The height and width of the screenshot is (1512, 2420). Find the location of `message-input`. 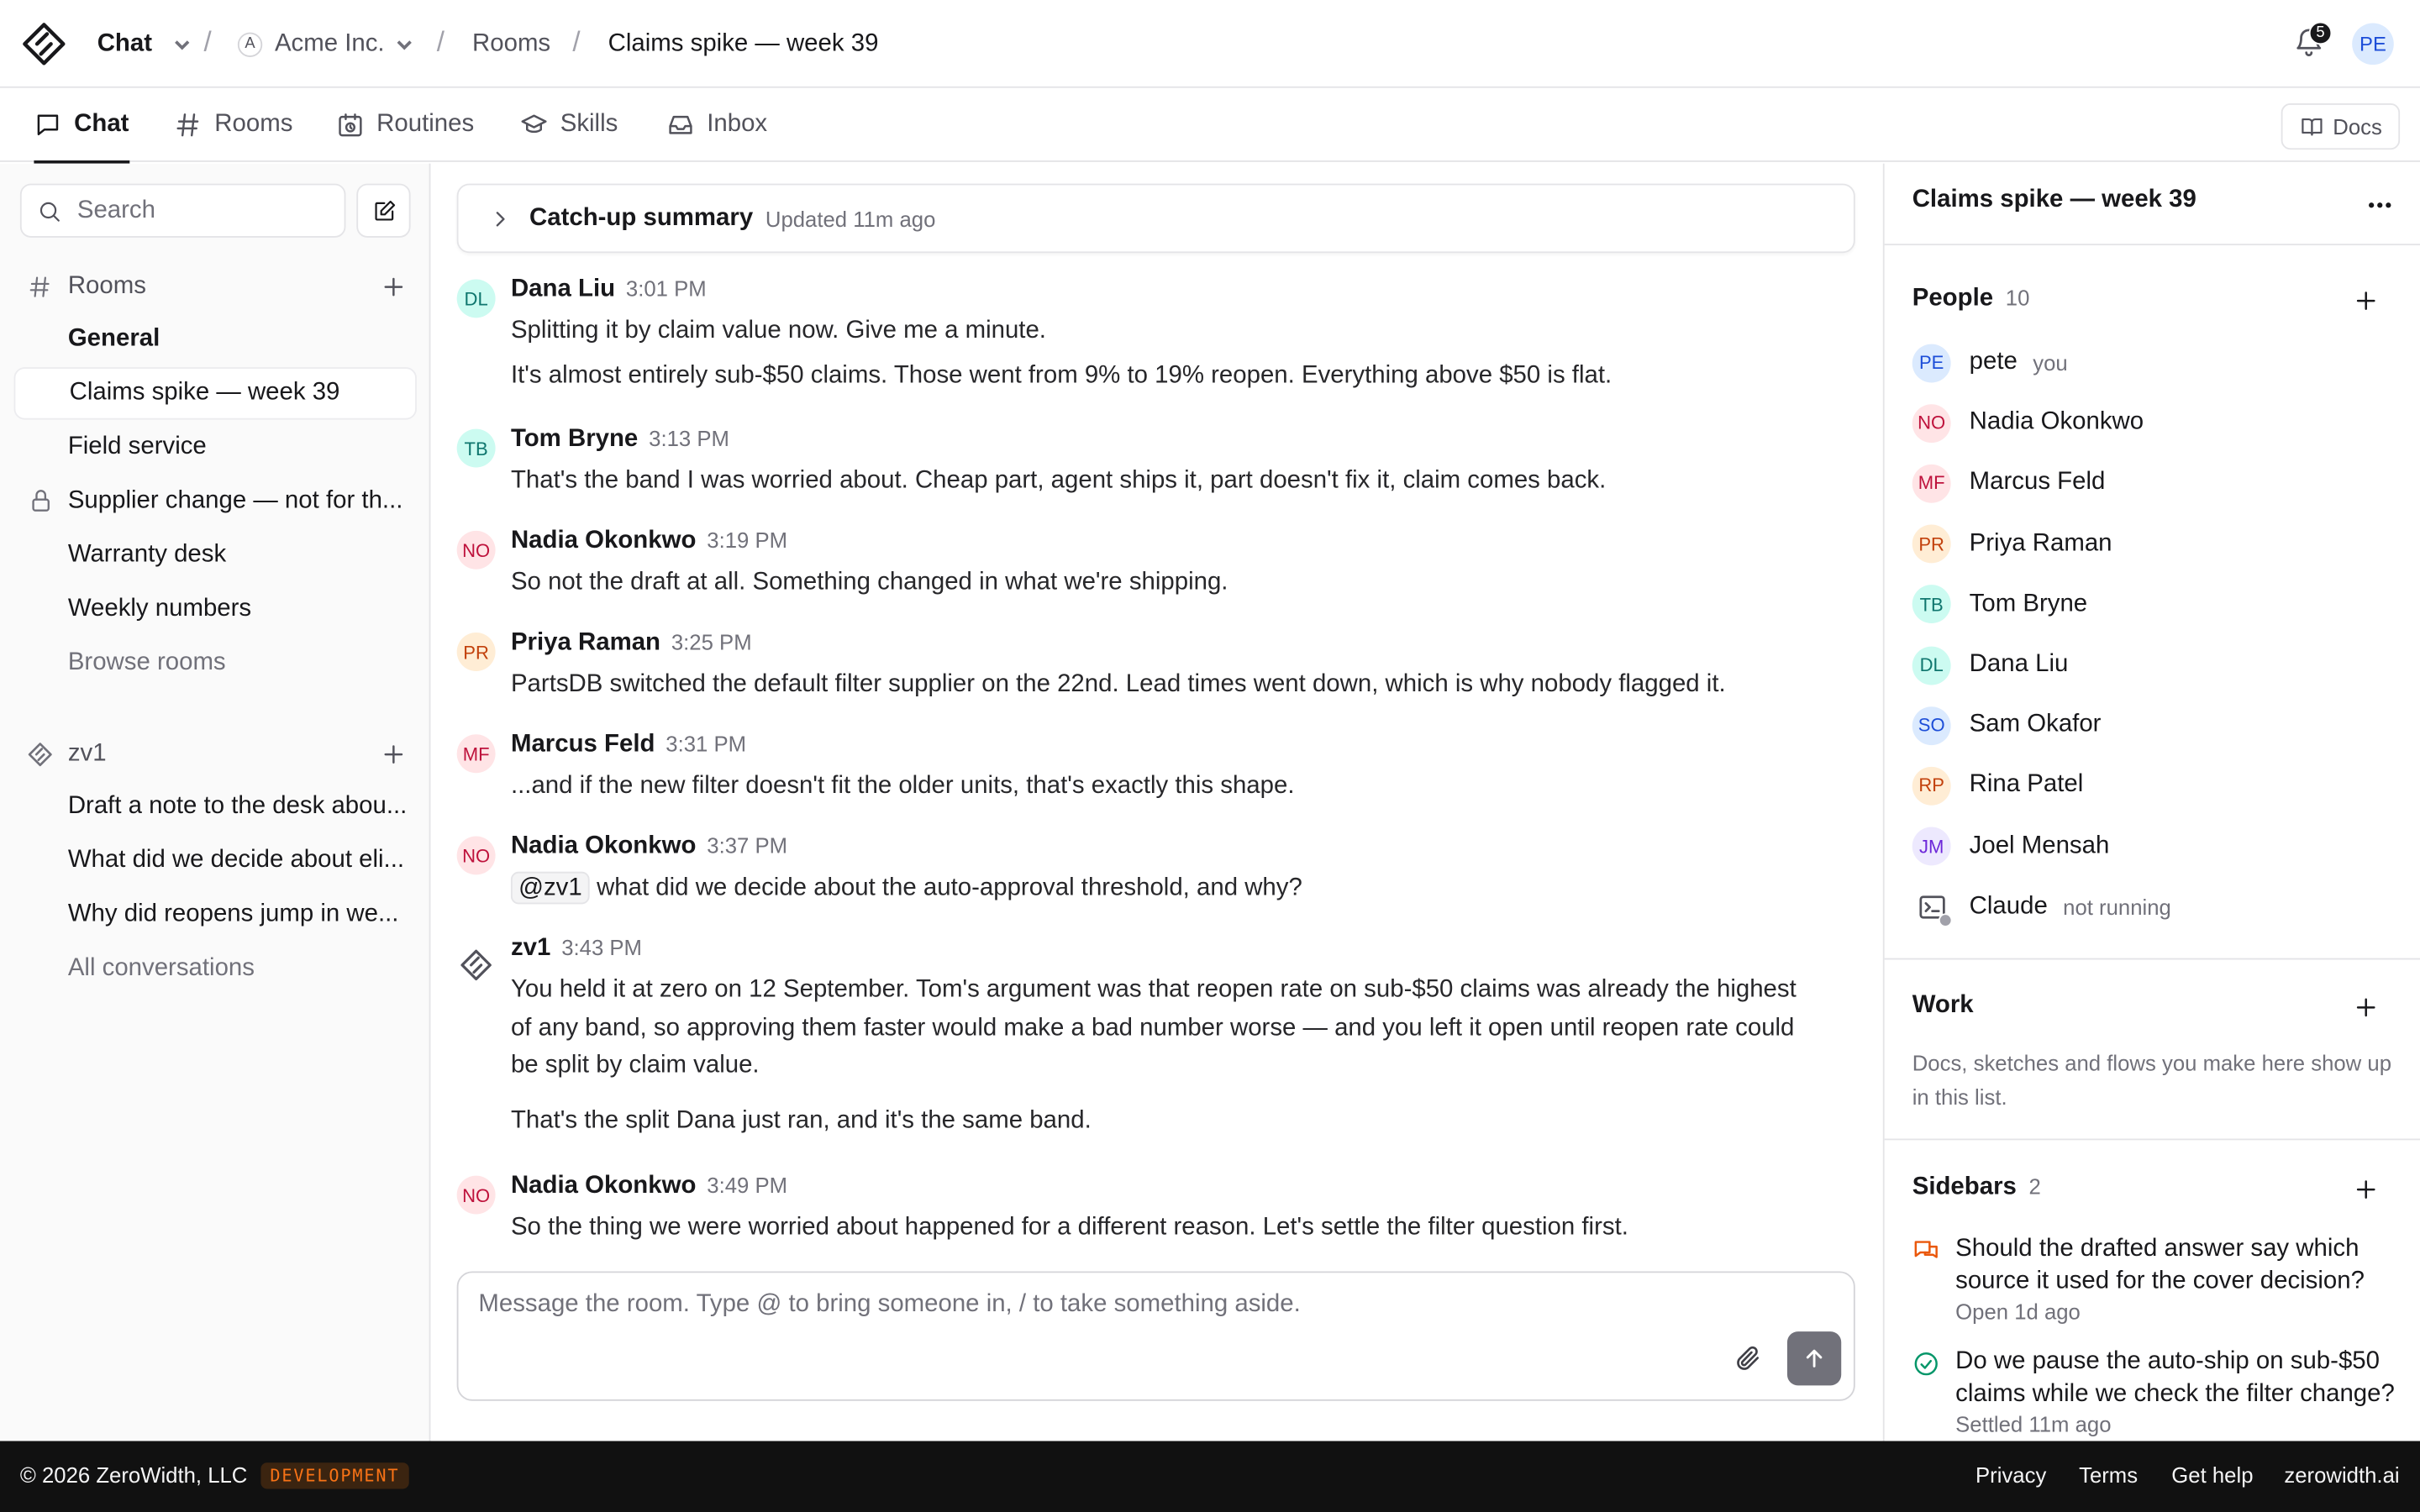

message-input is located at coordinates (1095, 1314).